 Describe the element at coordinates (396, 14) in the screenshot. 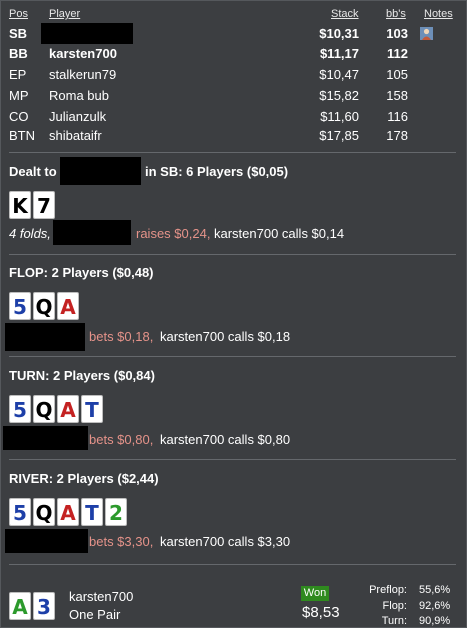

I see `column-header-bbs: bb's` at that location.